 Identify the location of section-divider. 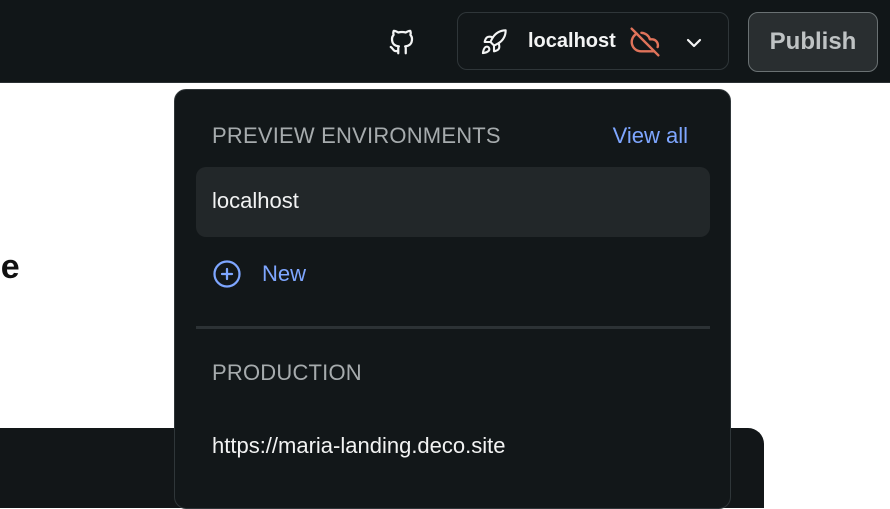
(453, 327).